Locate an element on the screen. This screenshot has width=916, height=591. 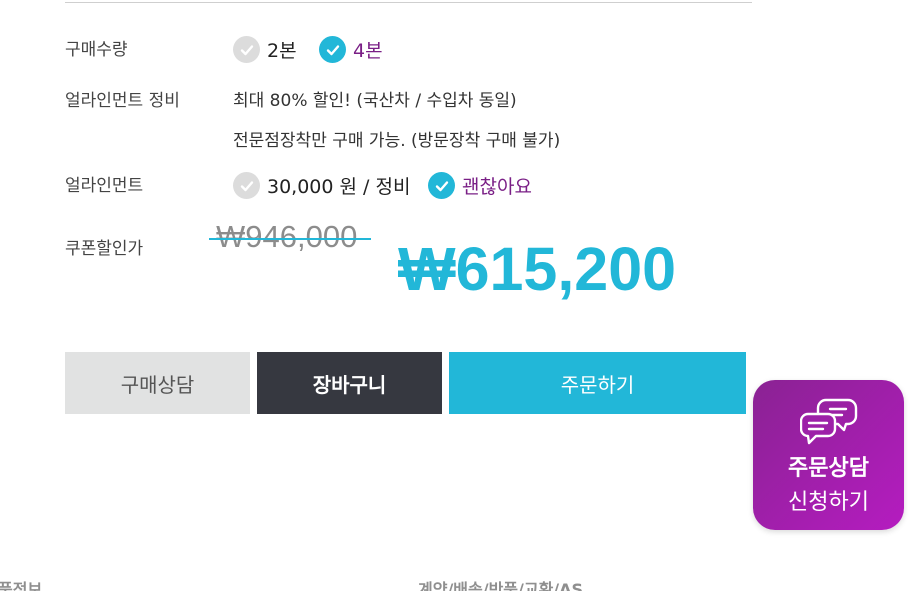
quantity-option-4: 4본 is located at coordinates (351, 49).